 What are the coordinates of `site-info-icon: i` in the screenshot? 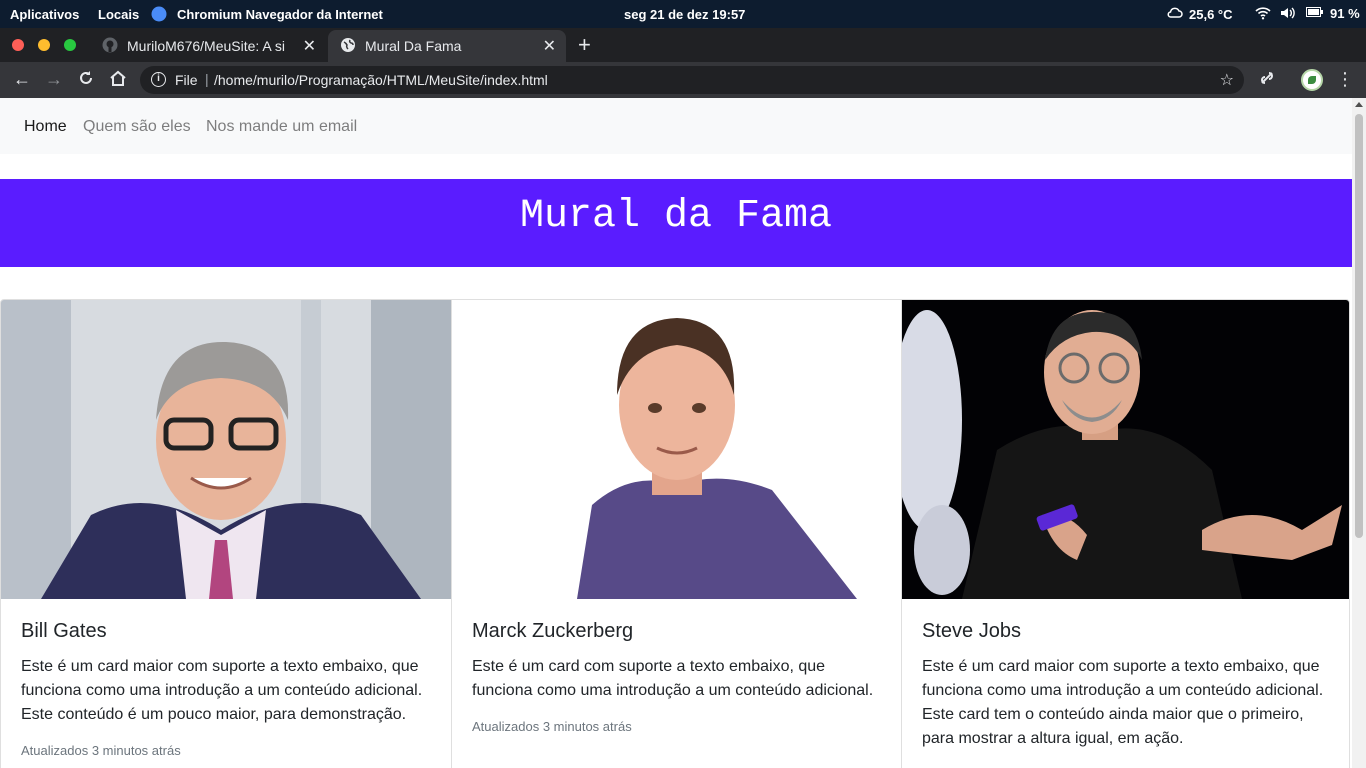 It's located at (158, 79).